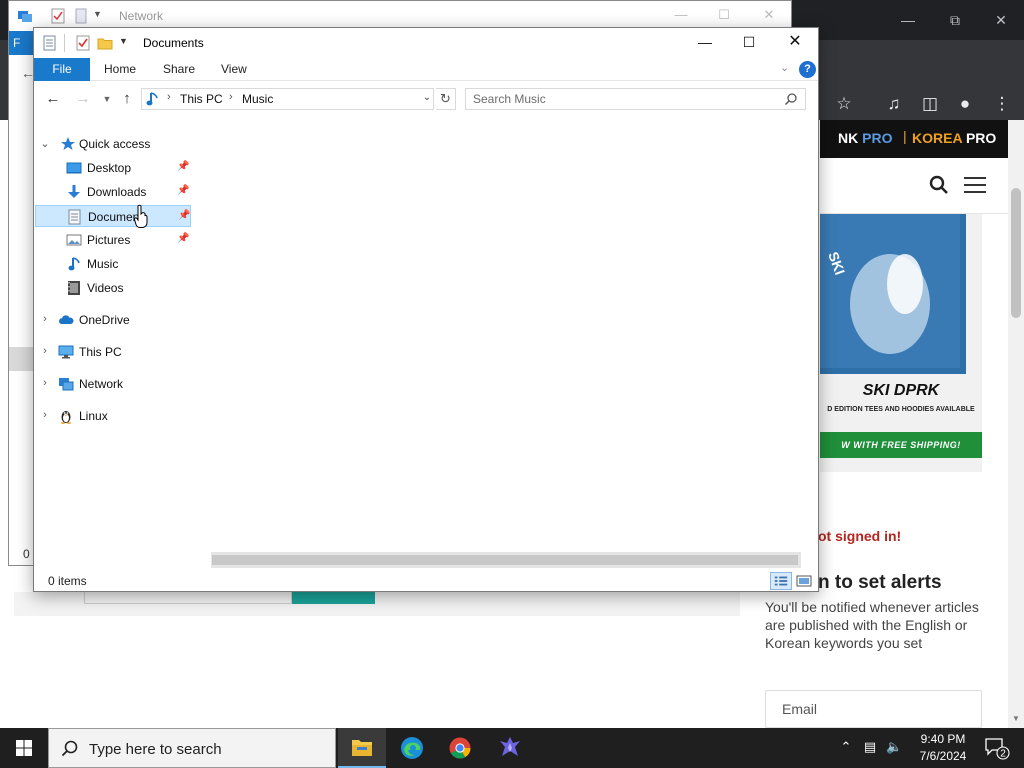 The height and width of the screenshot is (768, 1024). I want to click on up-arrow-icon: ↑, so click(127, 99).